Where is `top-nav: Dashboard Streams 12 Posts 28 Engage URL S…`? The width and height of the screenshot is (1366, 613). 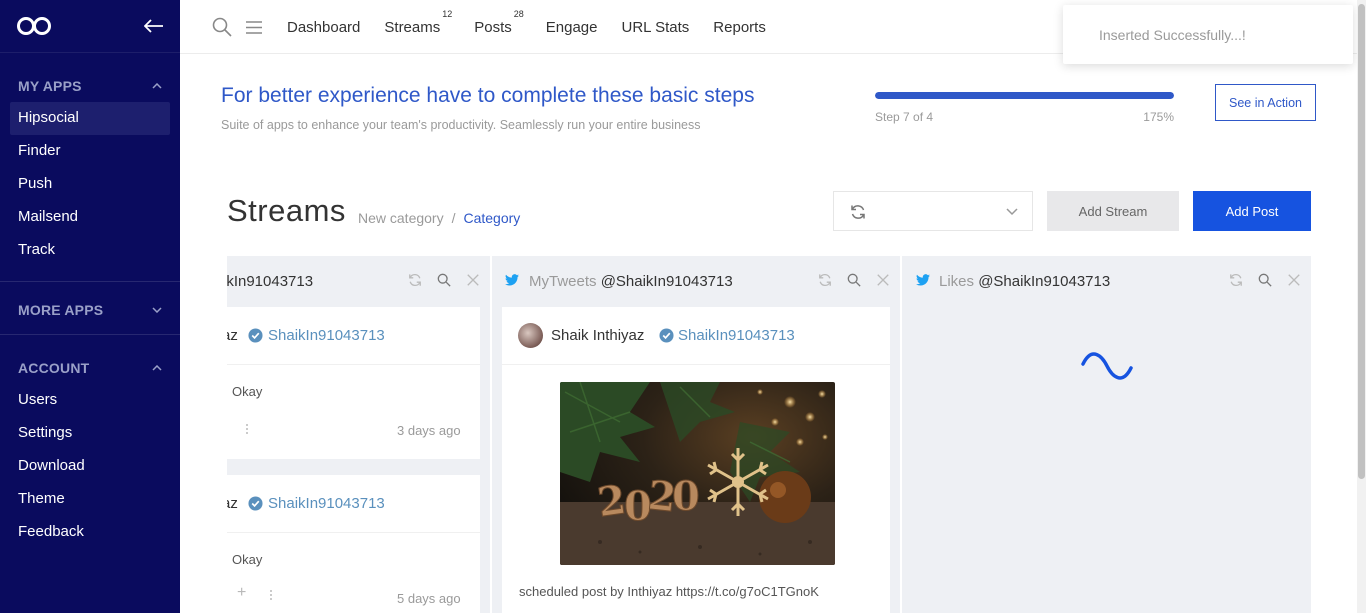 top-nav: Dashboard Streams 12 Posts 28 Engage URL S… is located at coordinates (538, 27).